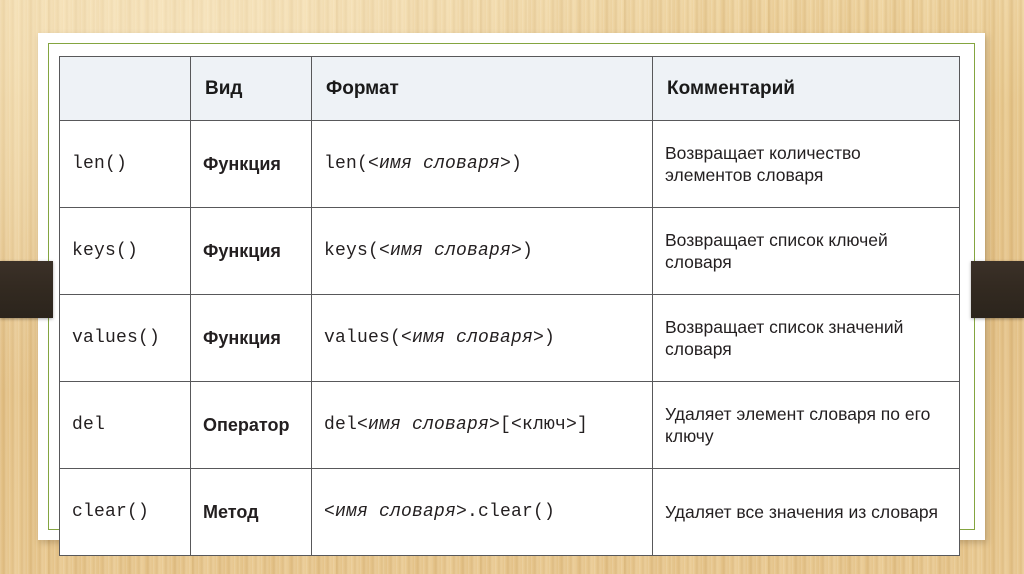  What do you see at coordinates (251, 88) in the screenshot?
I see `column-header-kind: Вид` at bounding box center [251, 88].